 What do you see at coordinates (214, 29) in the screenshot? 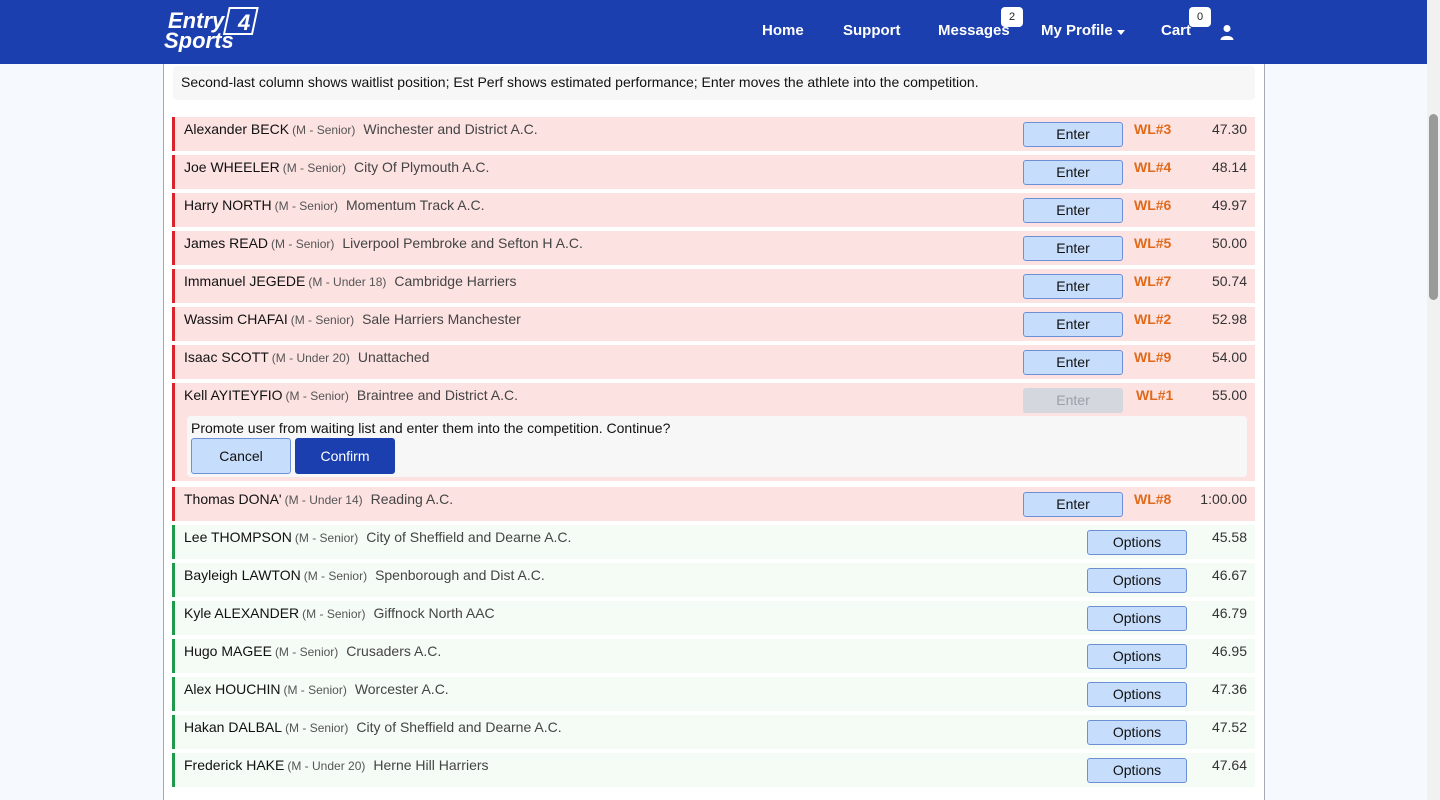
I see `entry4sports-logo: Entry 4 Sports` at bounding box center [214, 29].